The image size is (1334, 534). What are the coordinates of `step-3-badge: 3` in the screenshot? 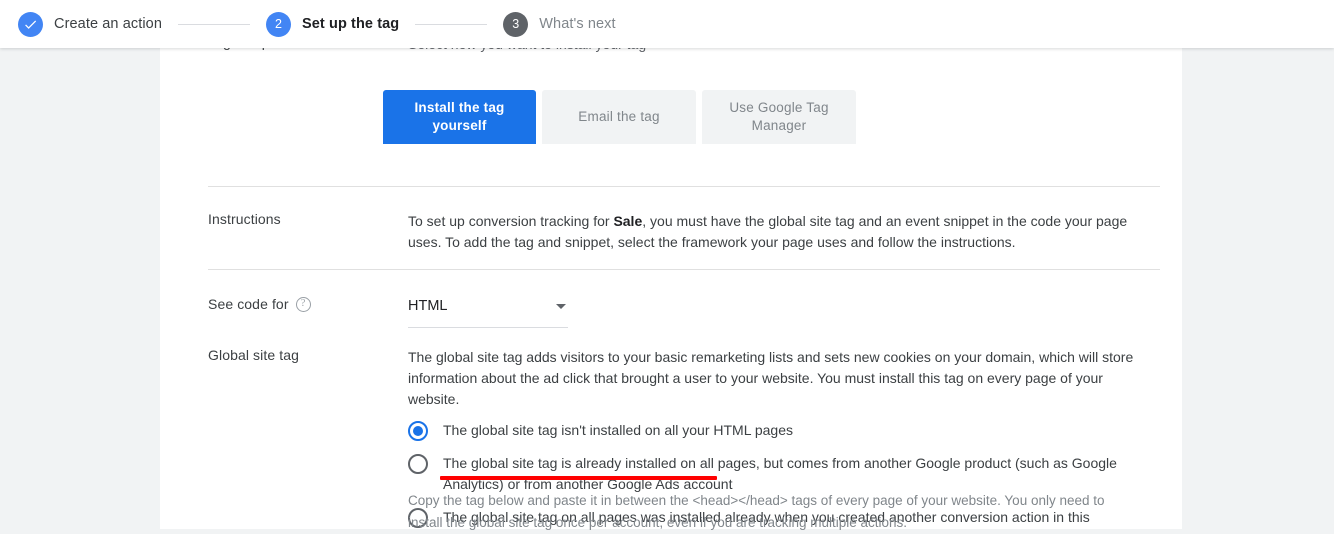 It's located at (516, 24).